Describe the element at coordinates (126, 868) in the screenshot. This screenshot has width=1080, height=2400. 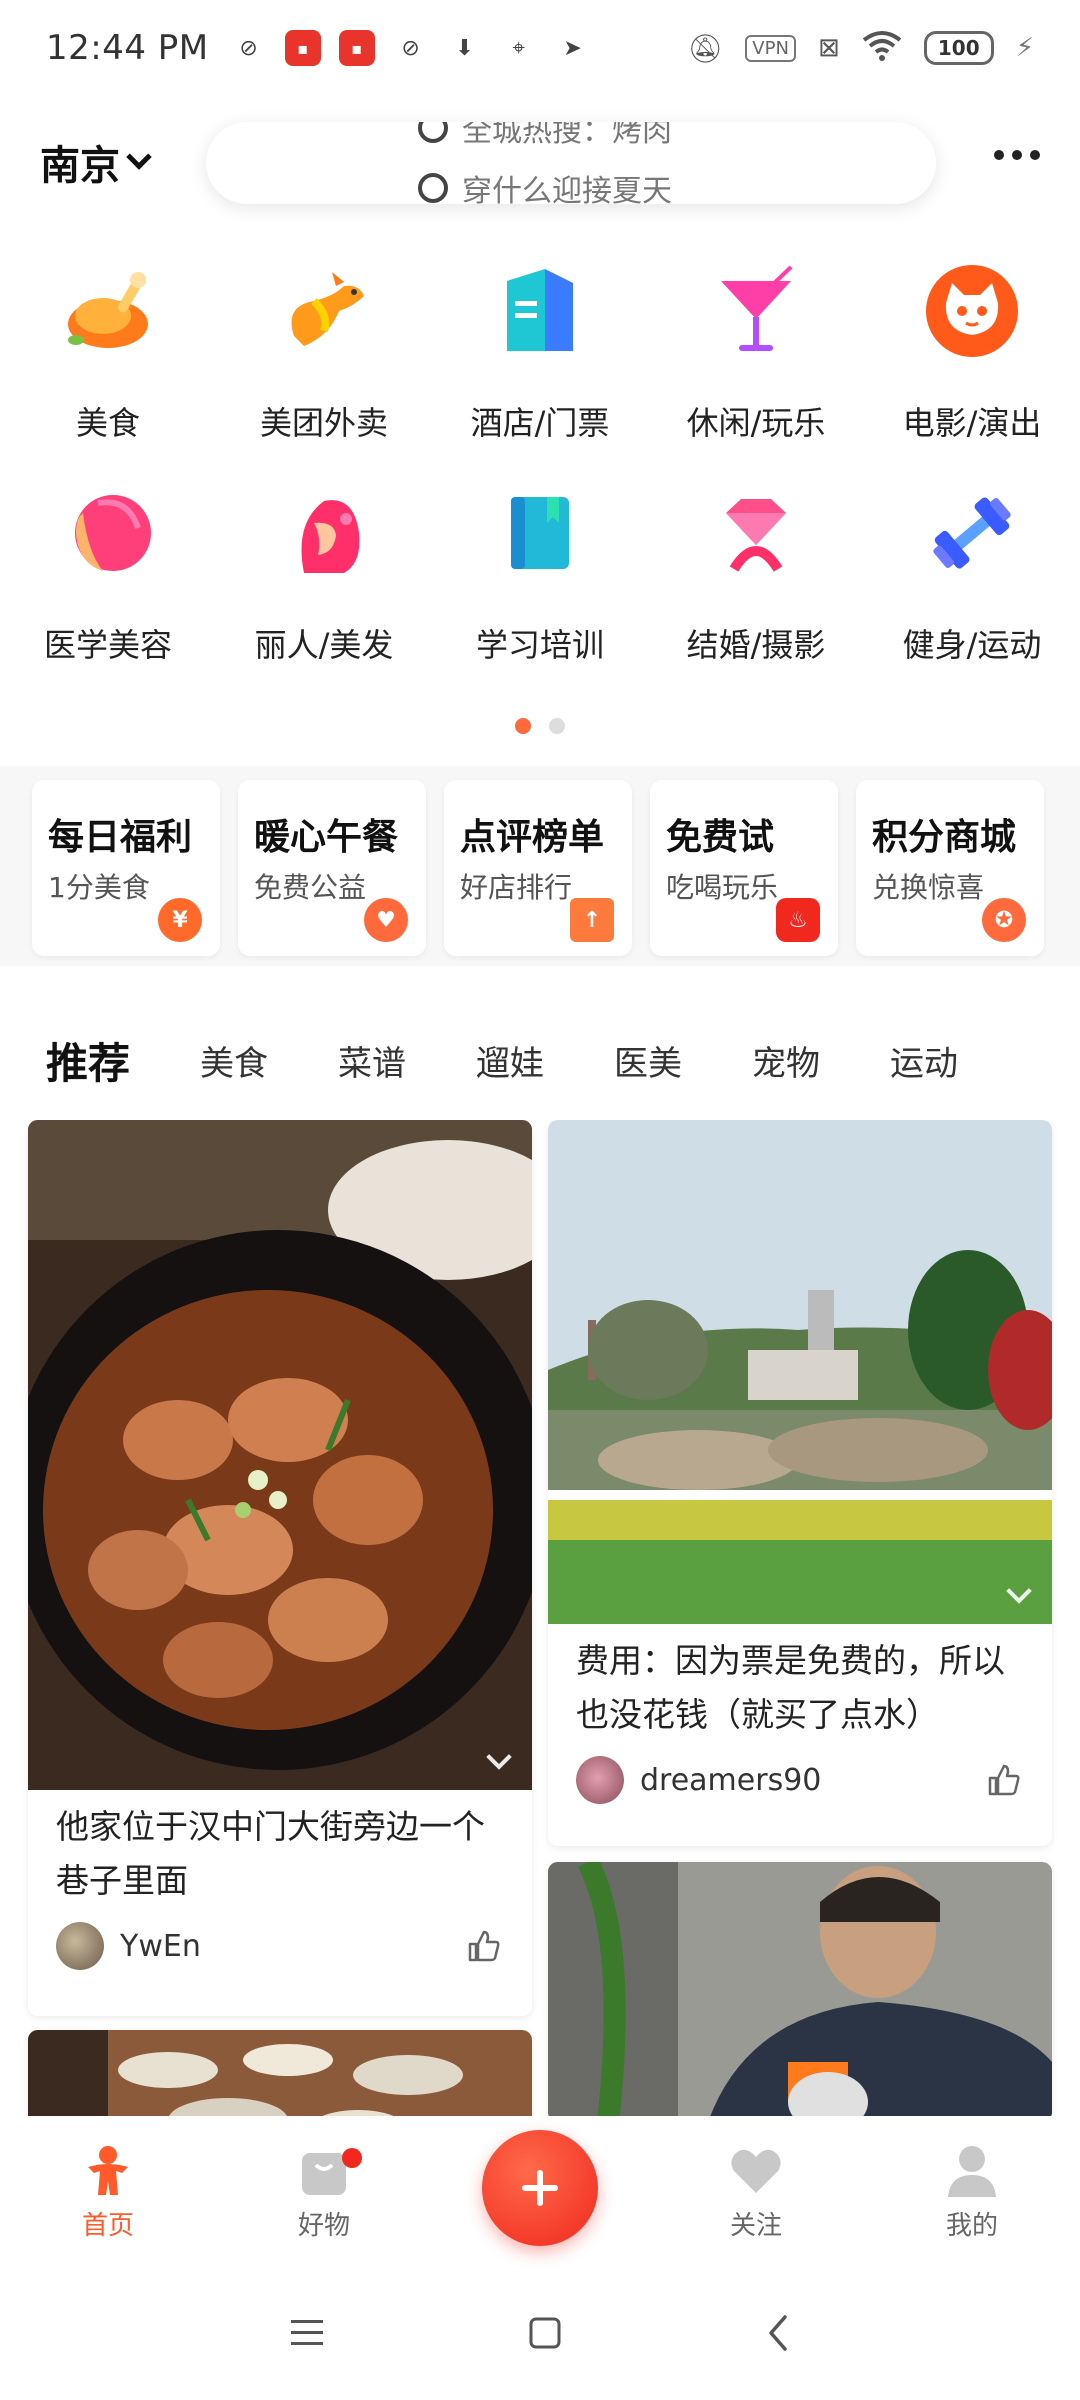
I see `feature-card-daily-welfare: 每日福利 1分美食 ¥` at that location.